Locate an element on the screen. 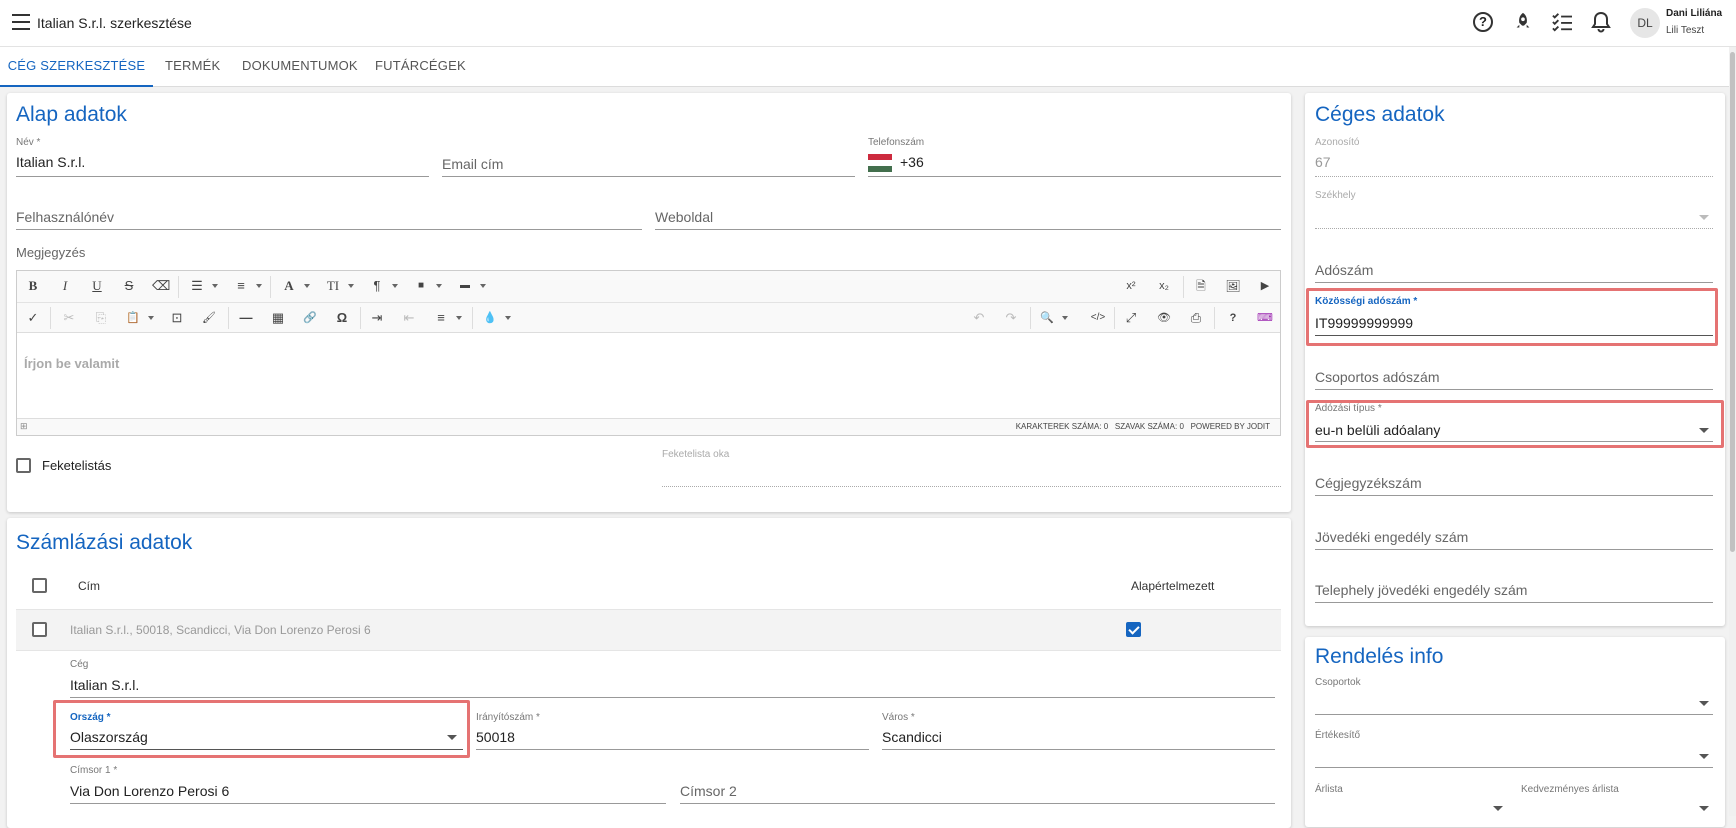  classname-icon: ■ is located at coordinates (421, 286).